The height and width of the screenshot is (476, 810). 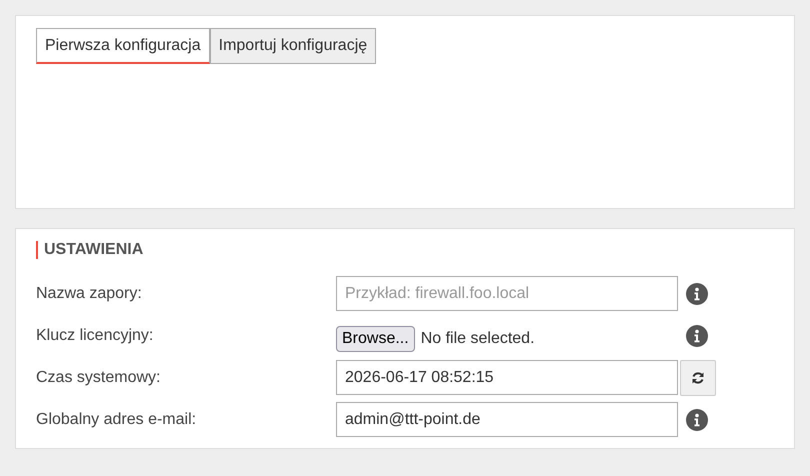 I want to click on refresh-button, so click(x=698, y=378).